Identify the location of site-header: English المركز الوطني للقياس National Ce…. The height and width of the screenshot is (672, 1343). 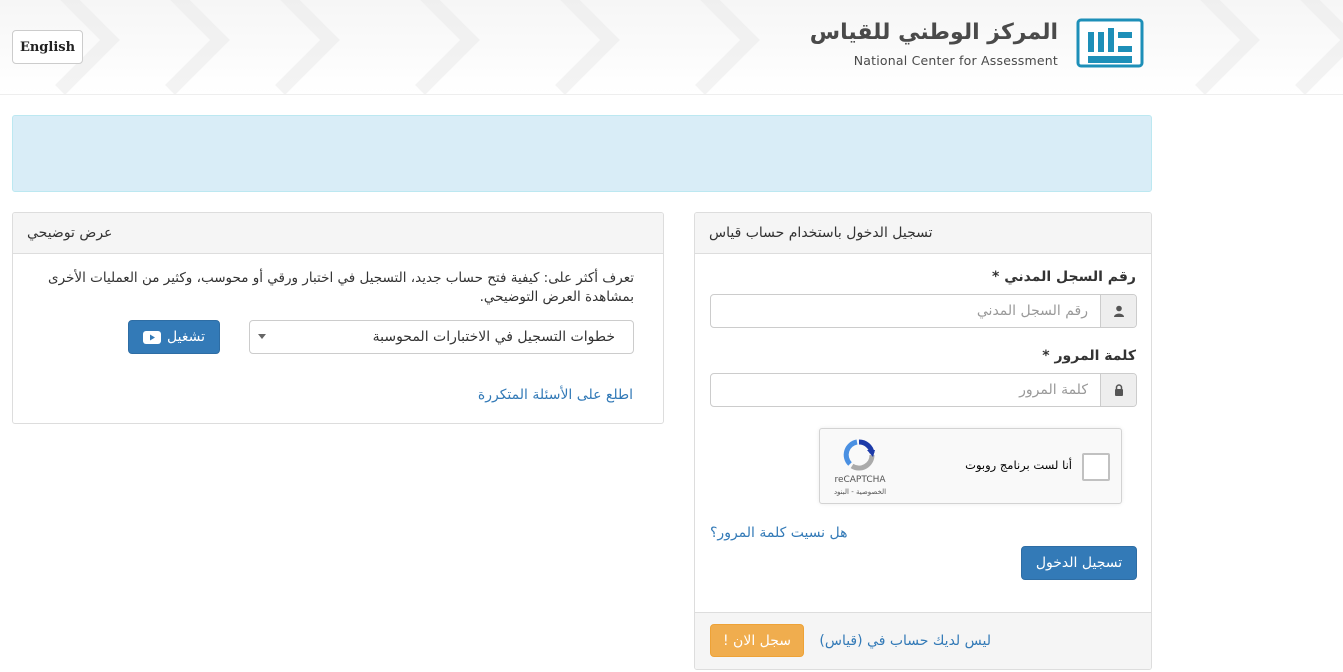
(671, 47).